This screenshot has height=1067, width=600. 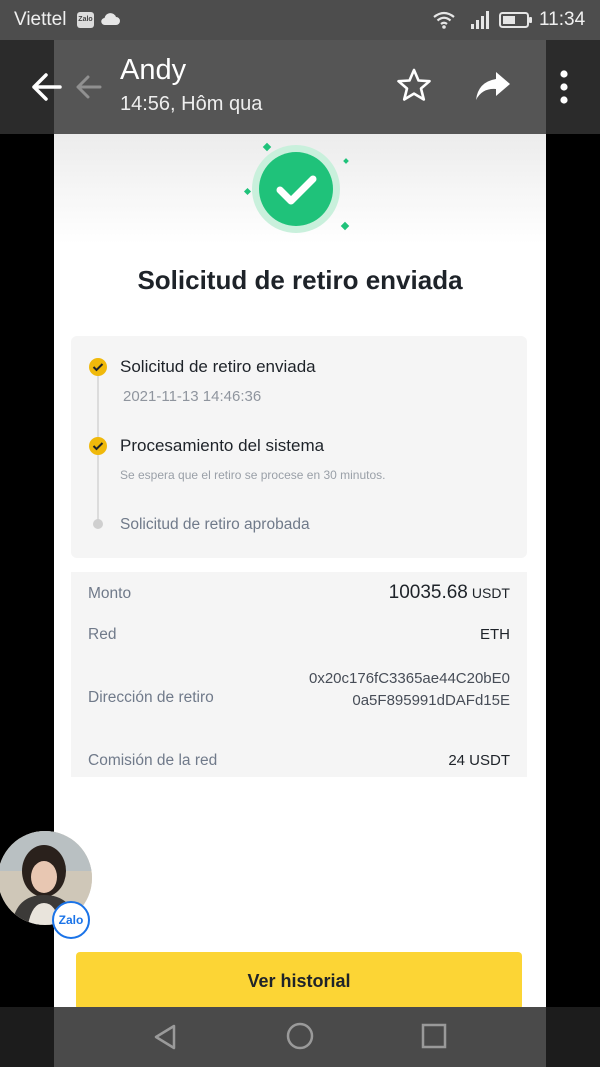 What do you see at coordinates (151, 697) in the screenshot?
I see `address-label: Dirección de retiro` at bounding box center [151, 697].